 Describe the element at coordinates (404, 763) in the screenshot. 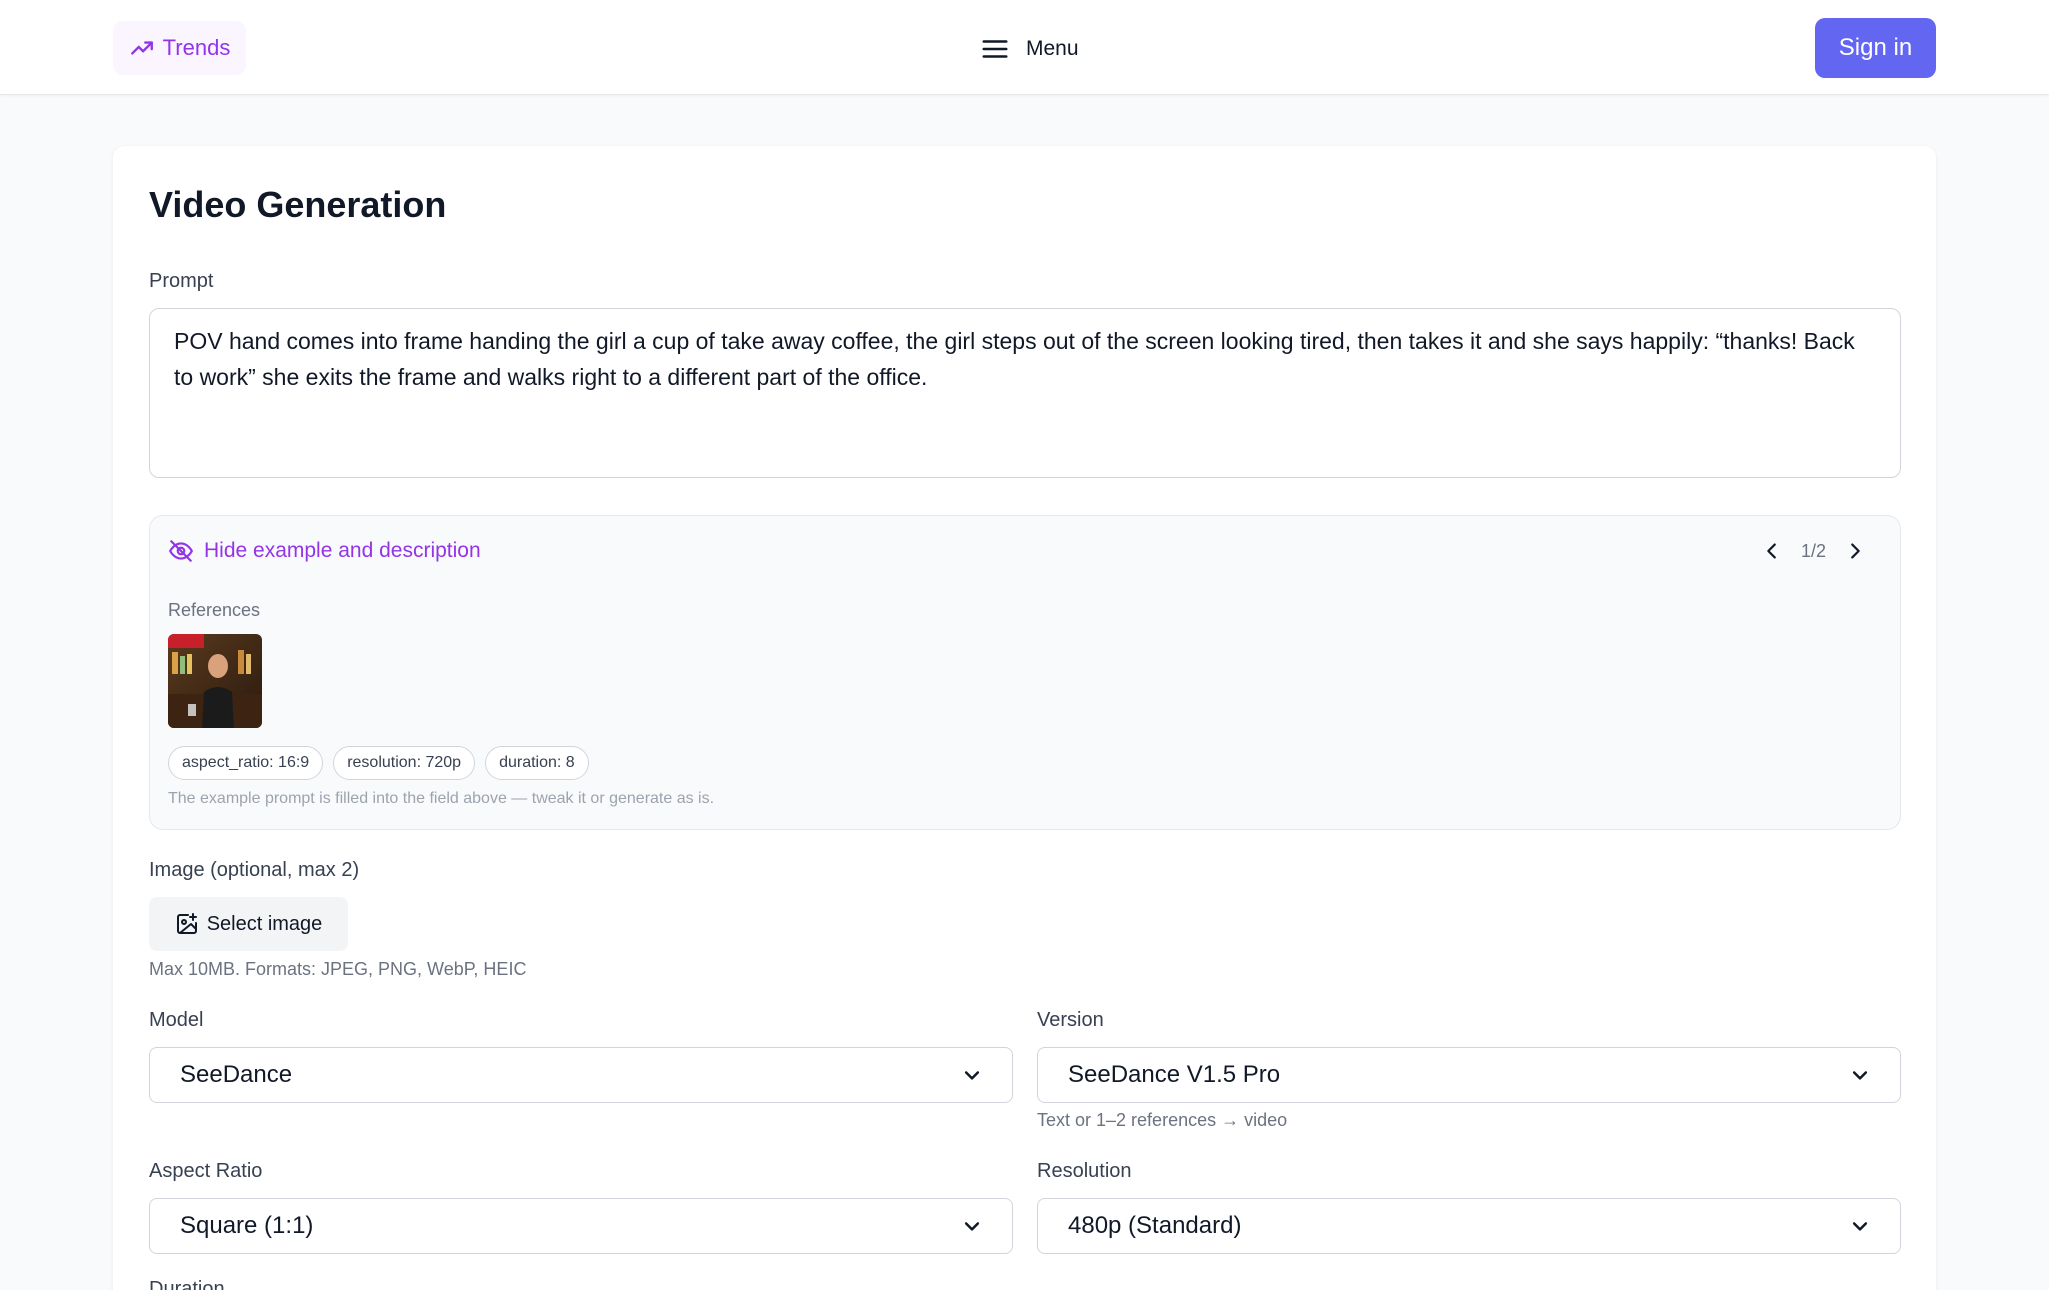

I see `param-chip-resolution: resolution: 720p` at that location.